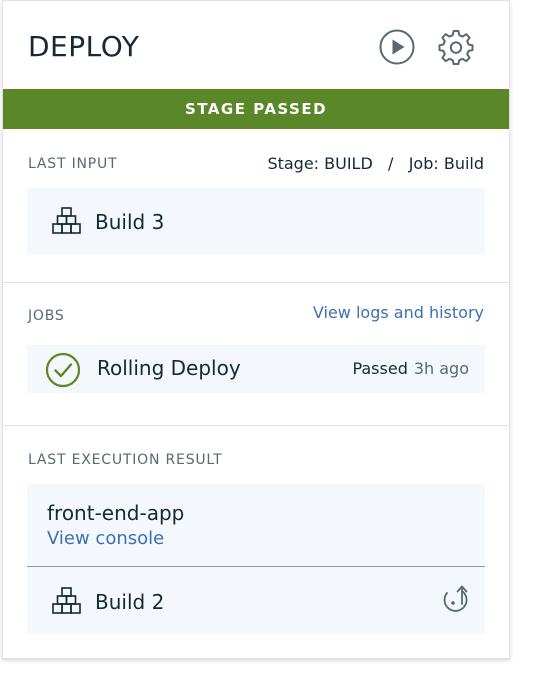  Describe the element at coordinates (441, 368) in the screenshot. I see `job-time: 3h ago` at that location.